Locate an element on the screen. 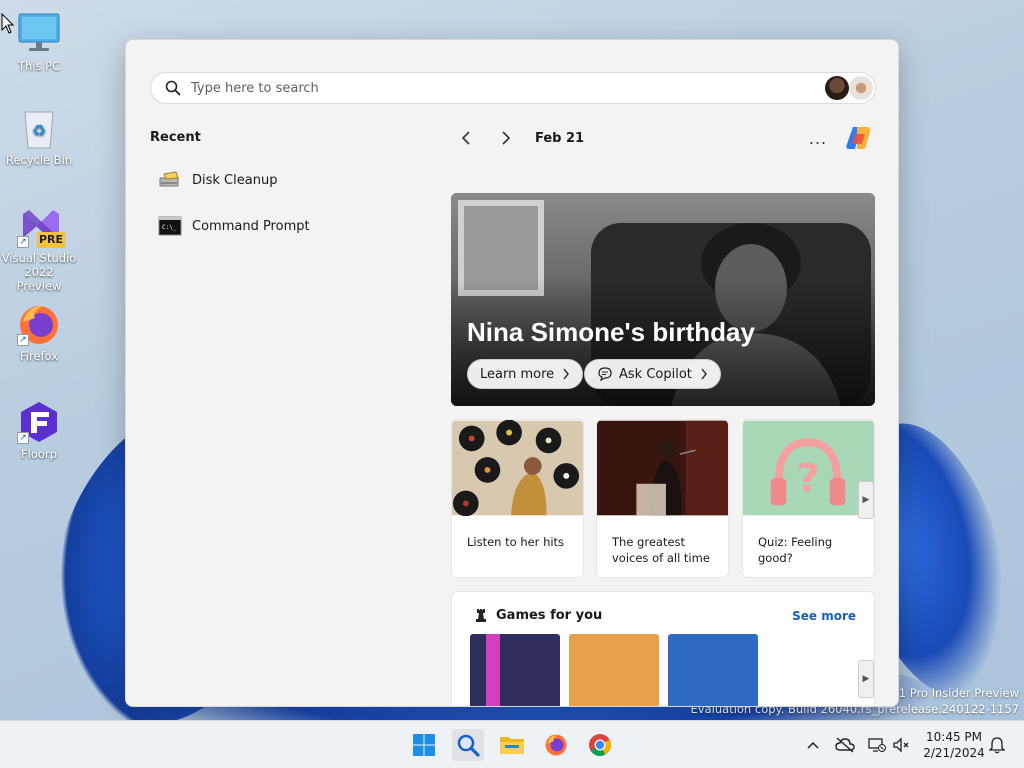 This screenshot has height=768, width=1024. learn-more-label: Learn more is located at coordinates (517, 374).